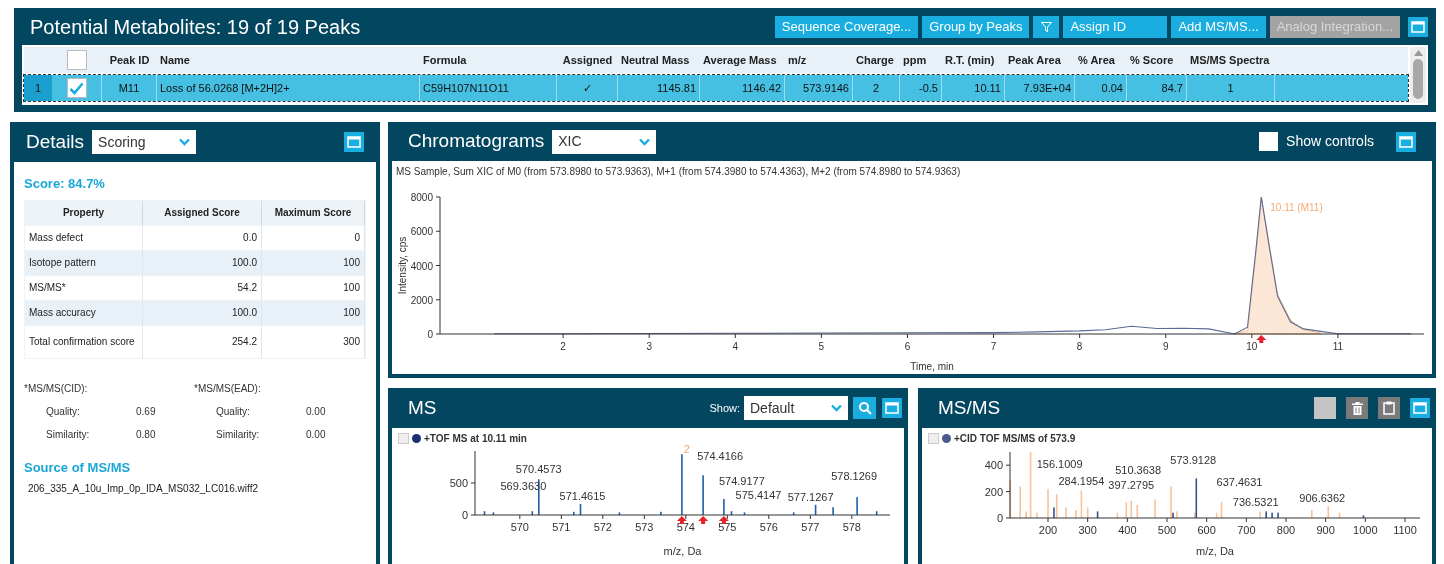 The height and width of the screenshot is (564, 1444). Describe the element at coordinates (84, 312) in the screenshot. I see `table-cell: Mass accuracy` at that location.